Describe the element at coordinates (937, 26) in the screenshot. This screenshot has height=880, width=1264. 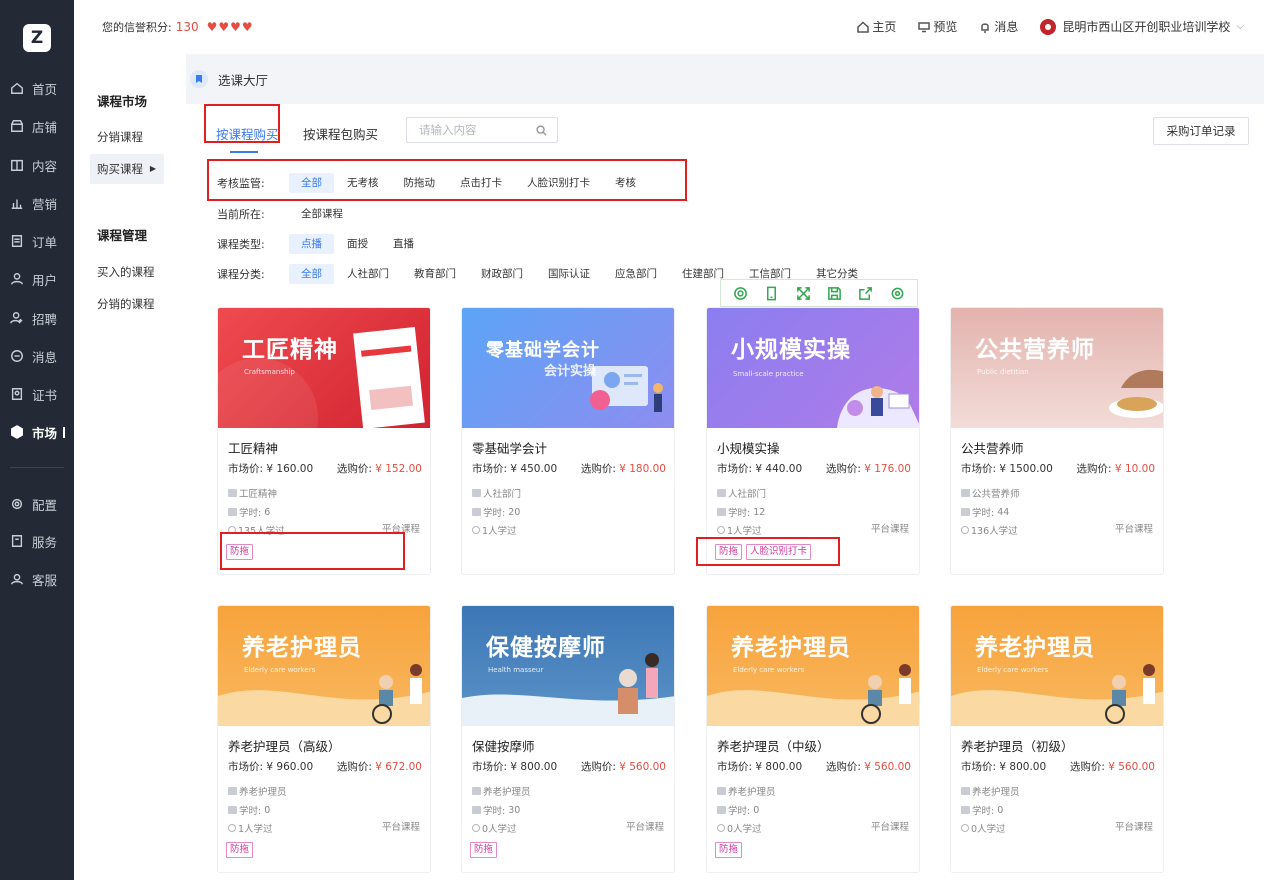
I see `preview-link: 预览` at that location.